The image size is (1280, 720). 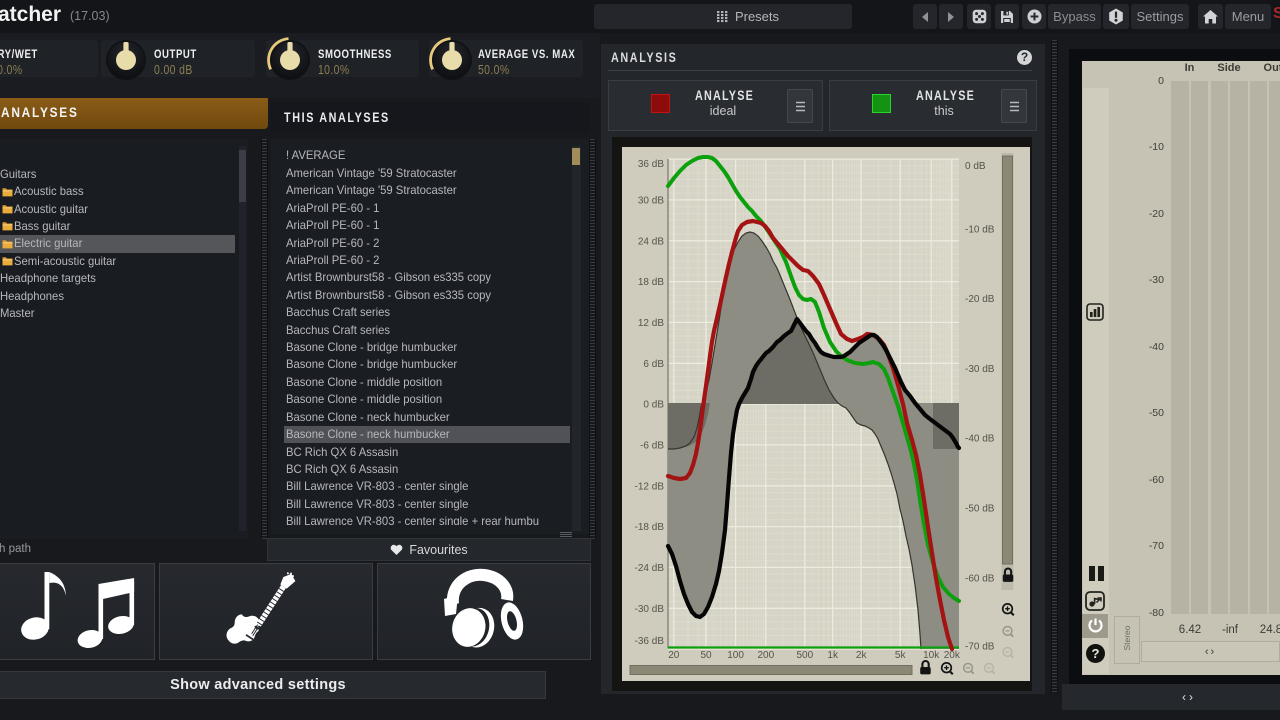 What do you see at coordinates (980, 578) in the screenshot?
I see `svg-text: -60 dB` at bounding box center [980, 578].